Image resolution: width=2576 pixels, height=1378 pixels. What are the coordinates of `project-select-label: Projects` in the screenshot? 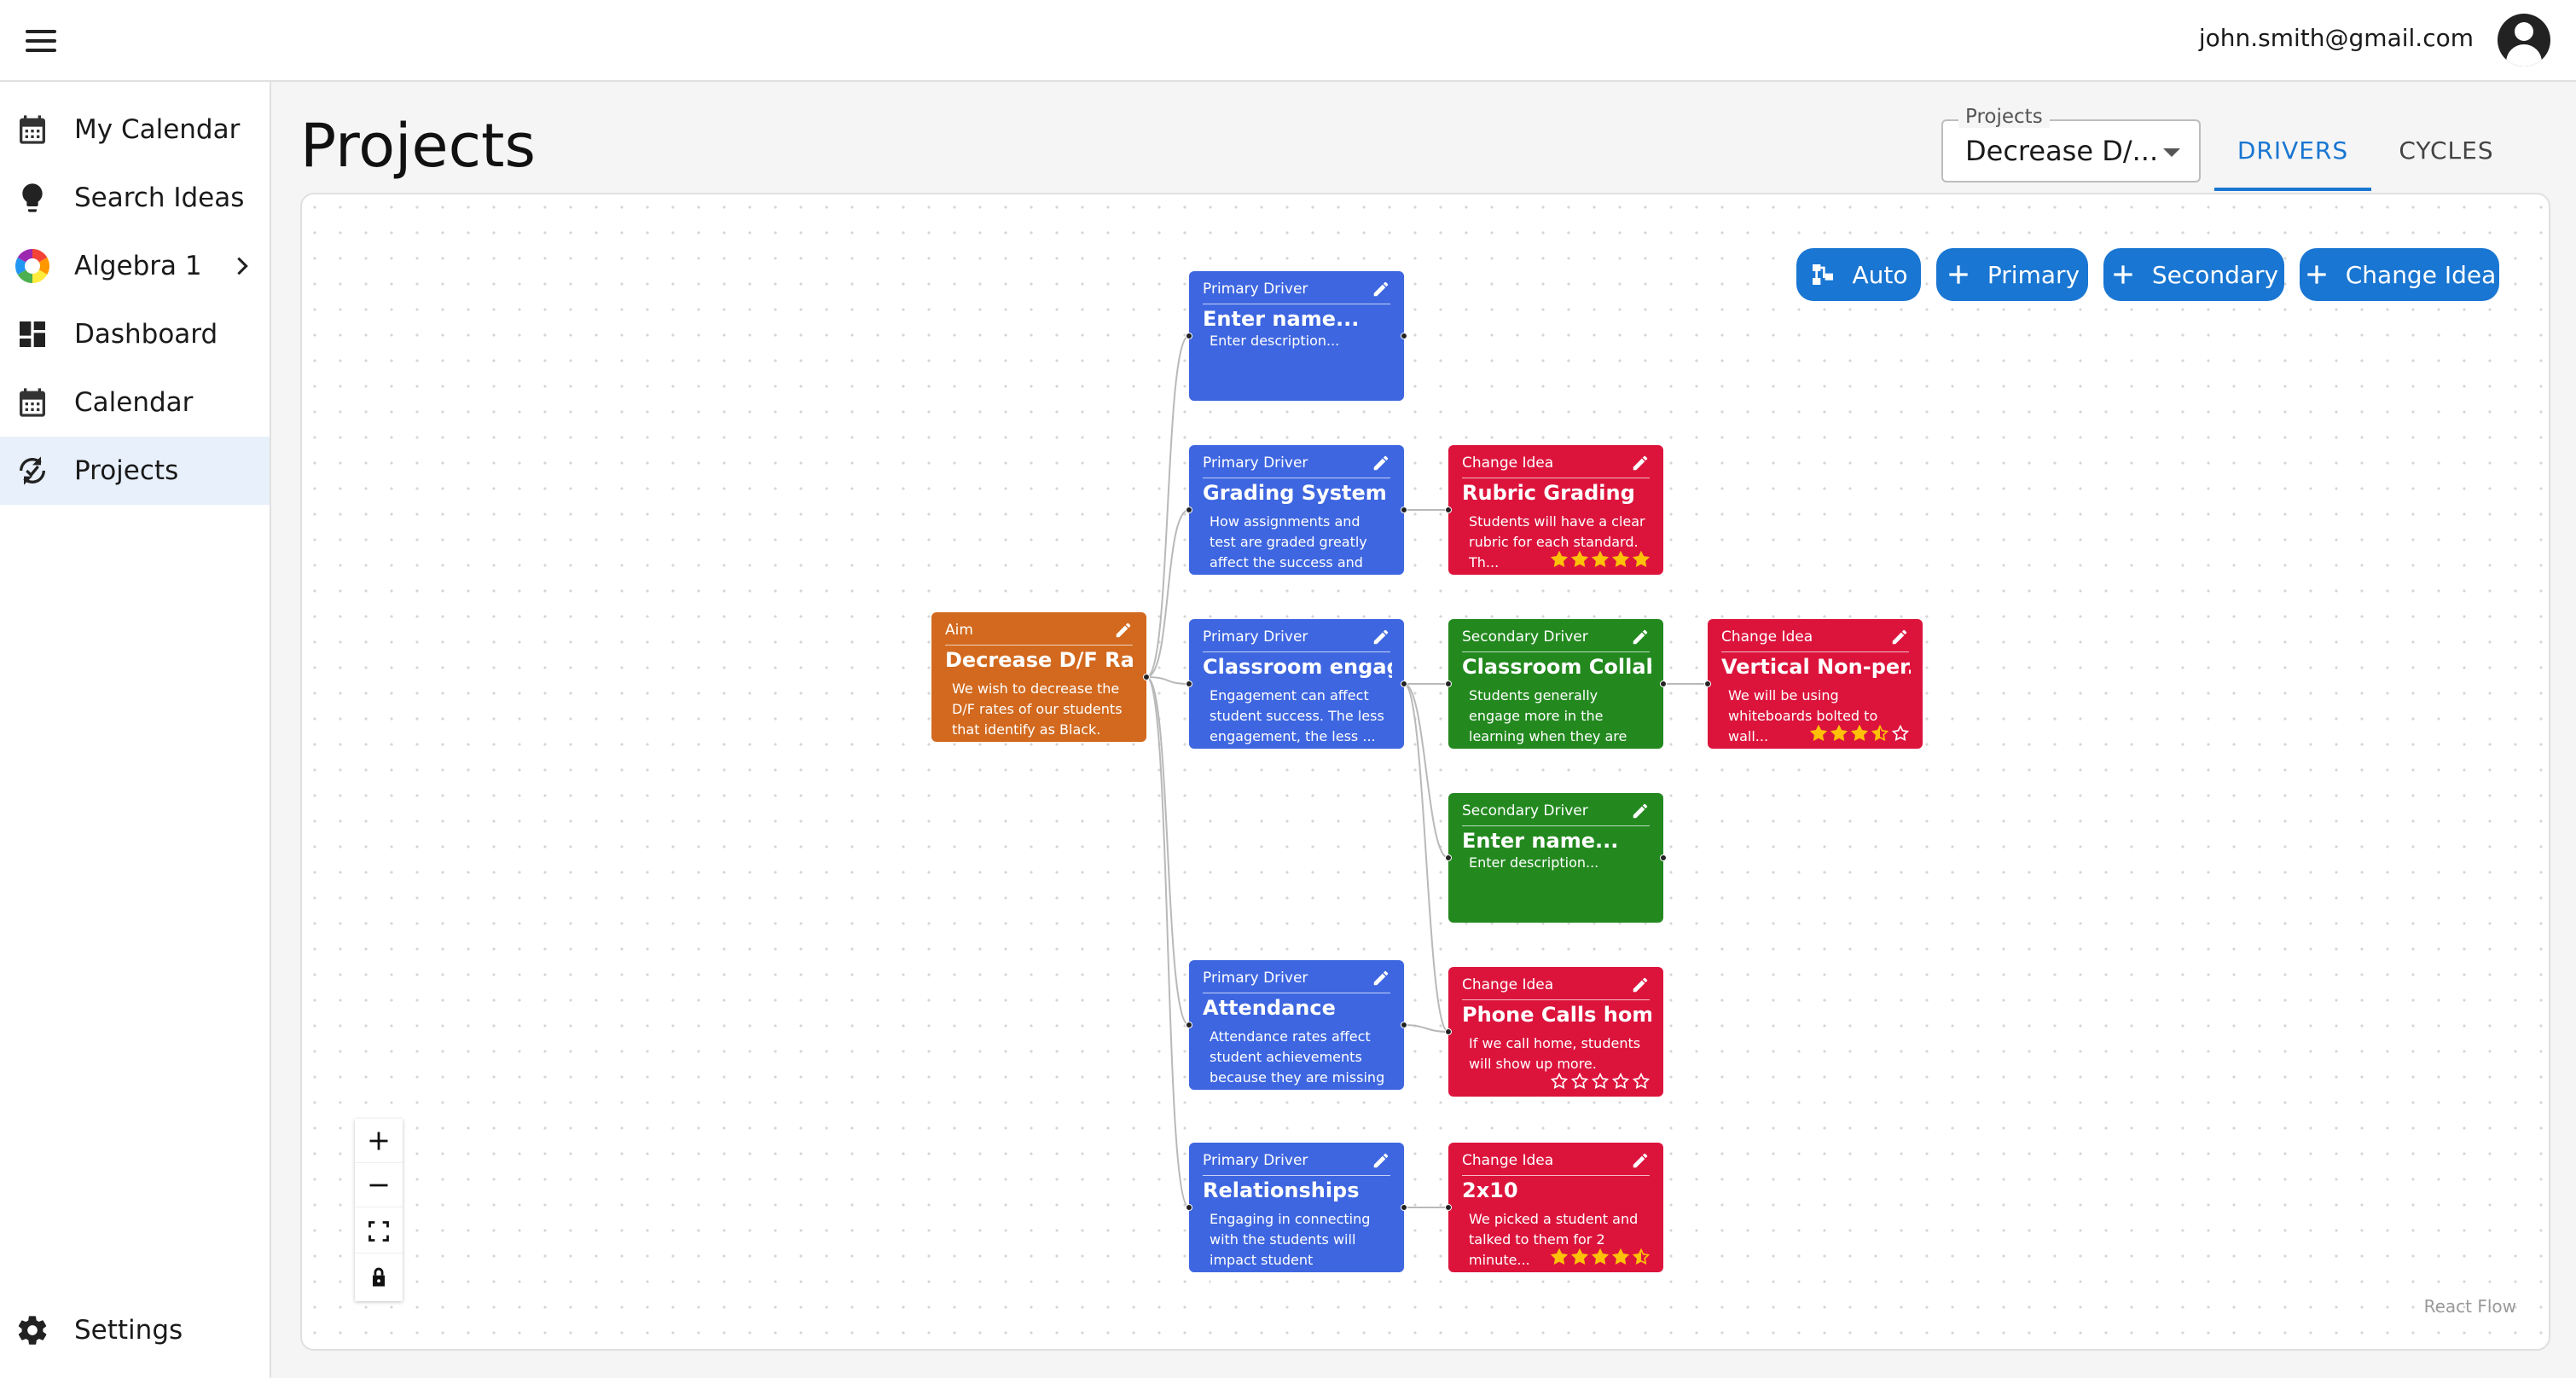 It's located at (2004, 117).